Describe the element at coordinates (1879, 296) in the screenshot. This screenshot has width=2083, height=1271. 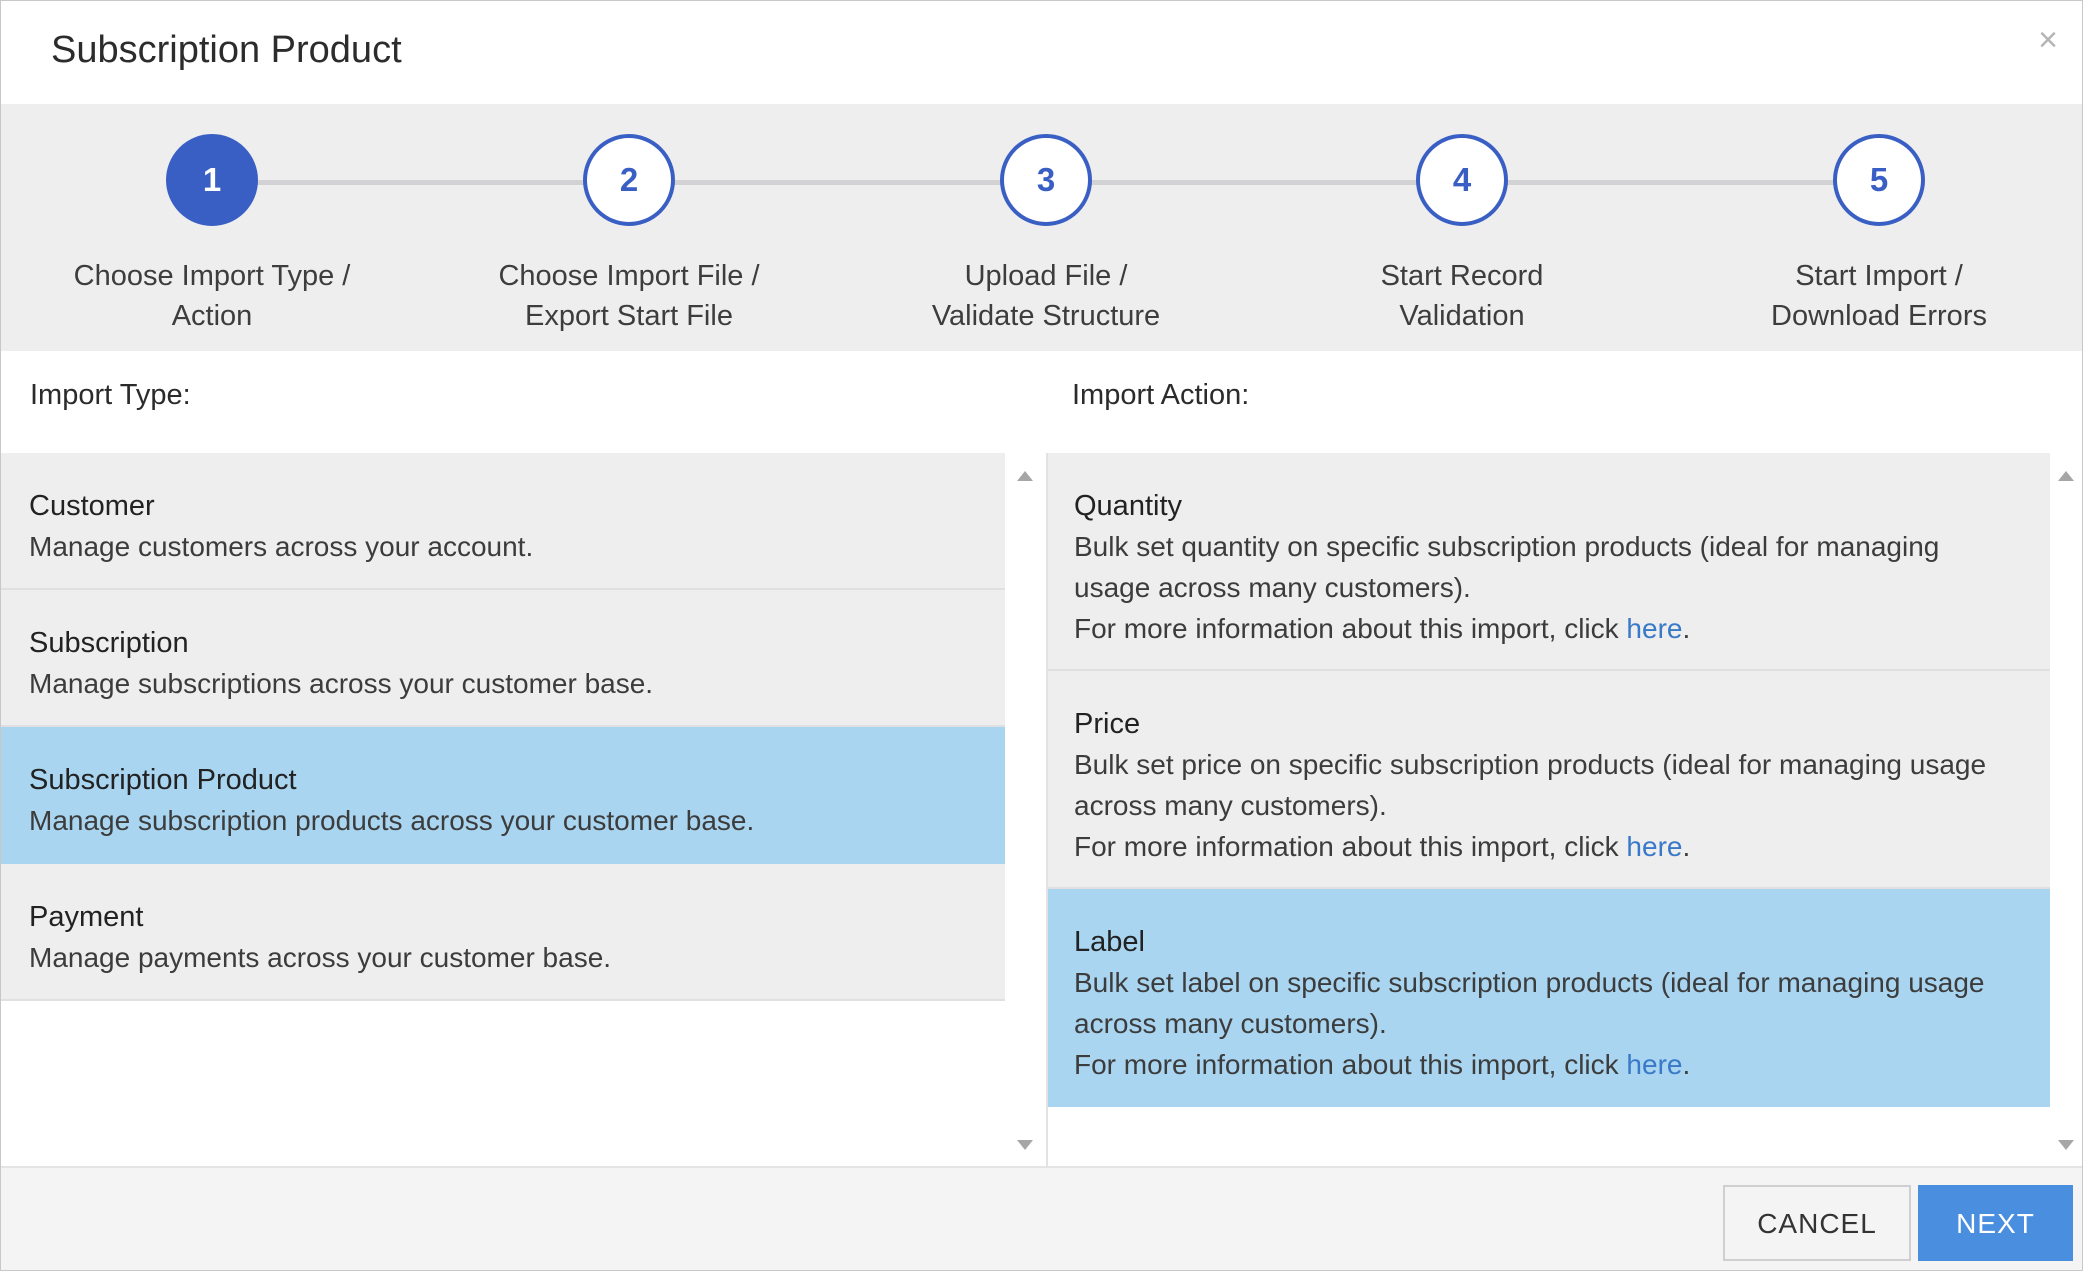
I see `step-5-label: Start Import / Download Errors` at that location.